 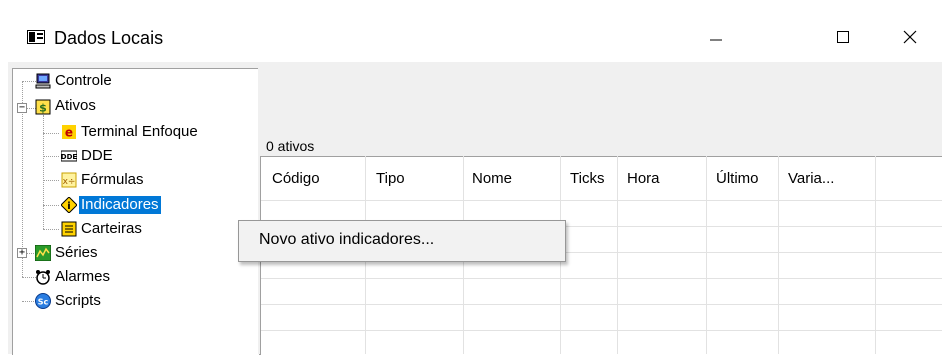 I want to click on svg-text: x÷, so click(x=69, y=182).